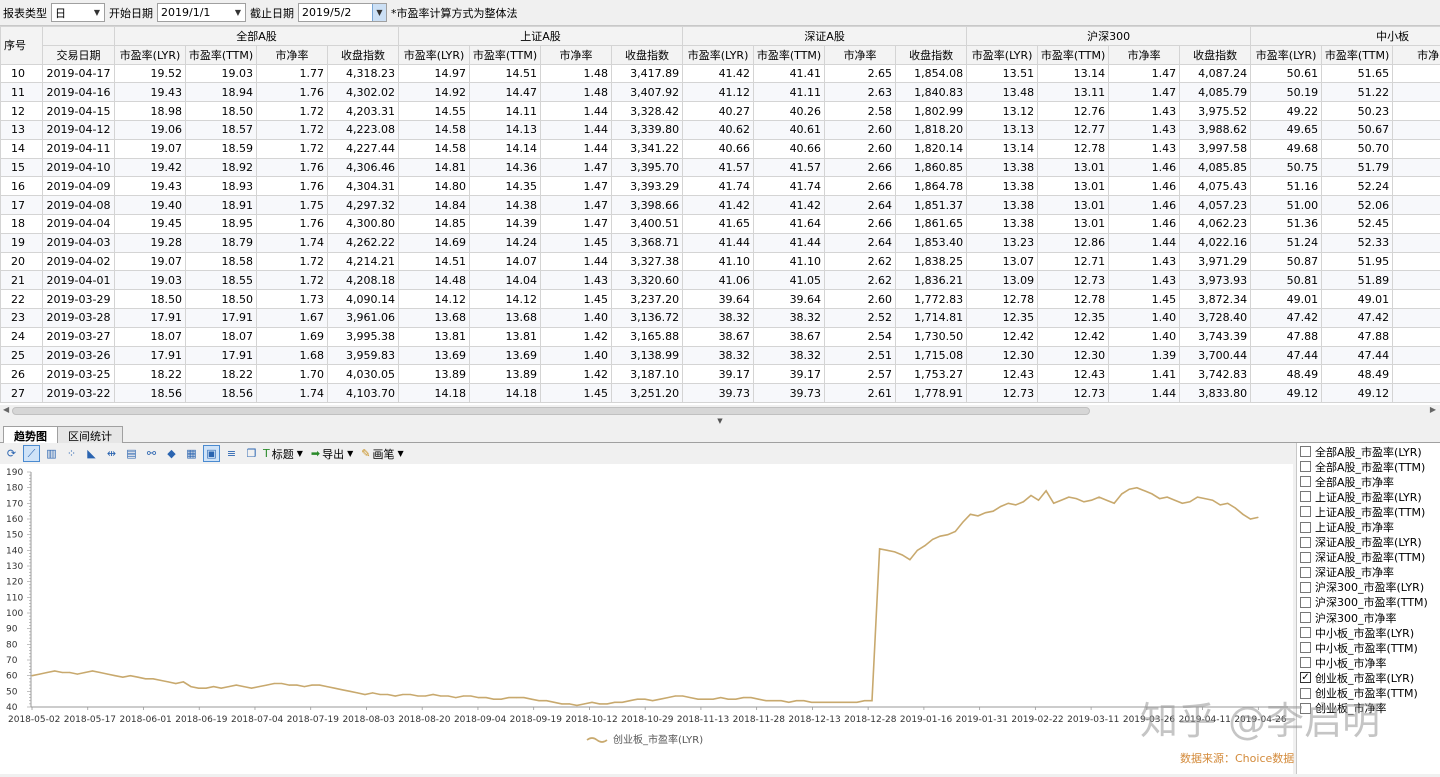  Describe the element at coordinates (1002, 393) in the screenshot. I see `table-cell: 12.73` at that location.